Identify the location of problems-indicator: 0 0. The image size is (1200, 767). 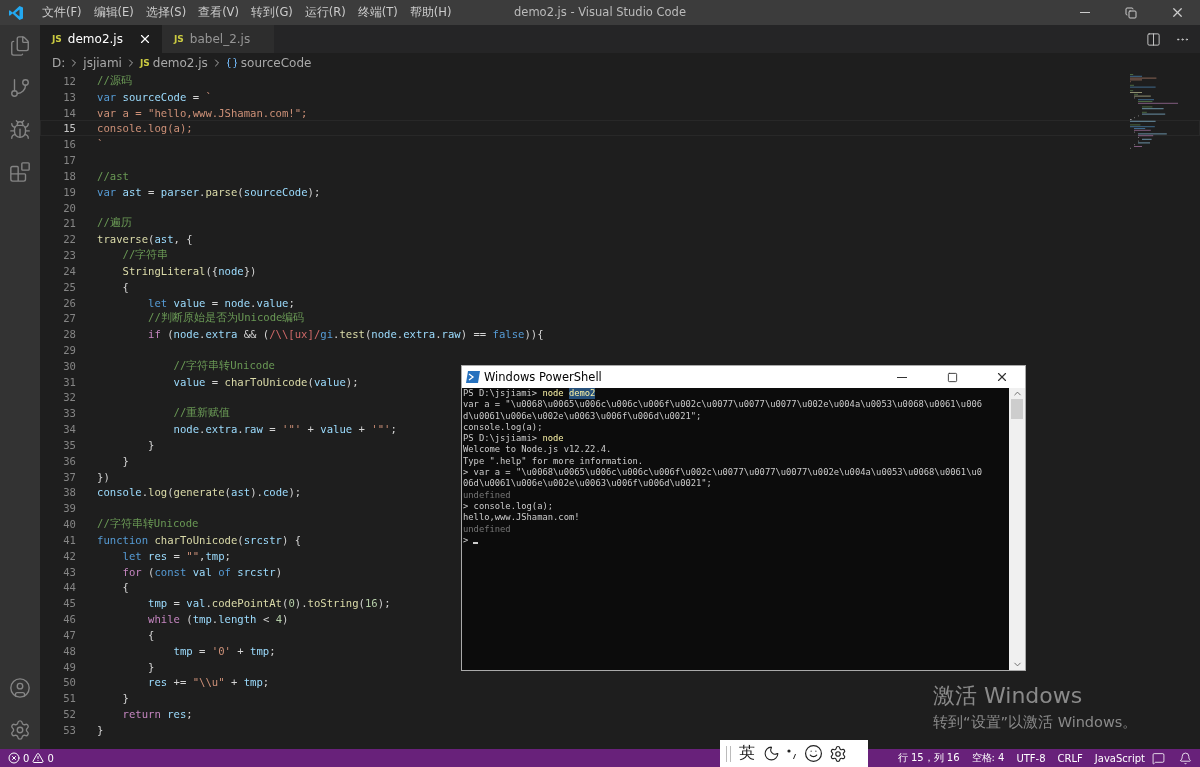
(31, 758).